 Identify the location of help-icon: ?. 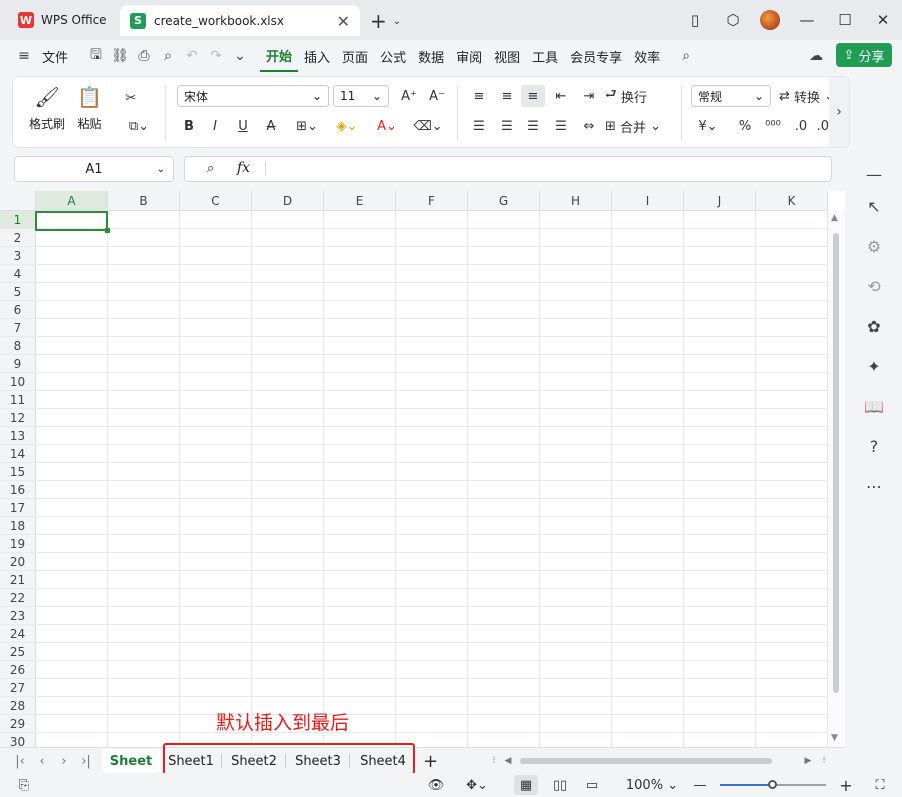
(874, 446).